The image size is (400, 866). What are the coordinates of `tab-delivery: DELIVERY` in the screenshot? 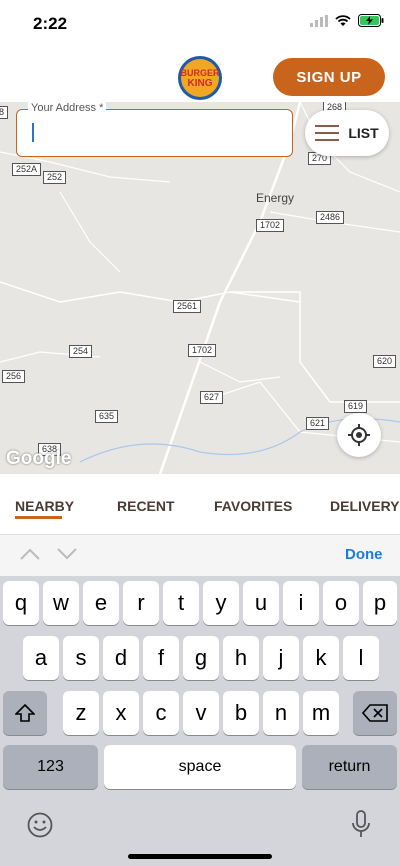 It's located at (365, 506).